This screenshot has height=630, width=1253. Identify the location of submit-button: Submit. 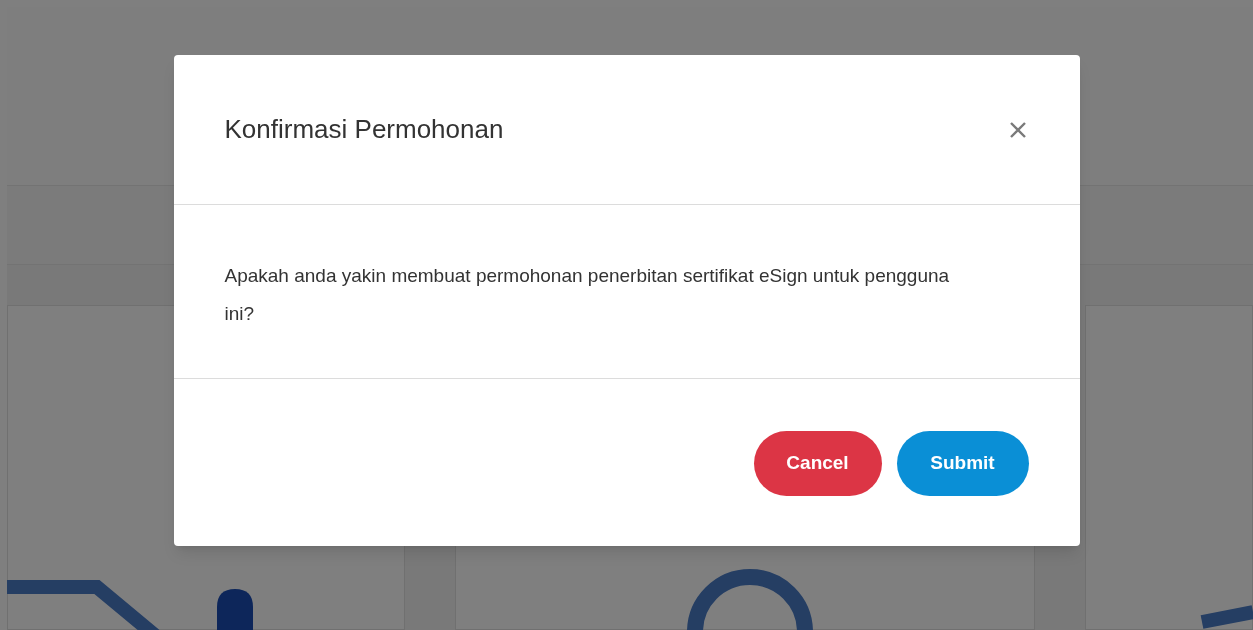
(962, 463).